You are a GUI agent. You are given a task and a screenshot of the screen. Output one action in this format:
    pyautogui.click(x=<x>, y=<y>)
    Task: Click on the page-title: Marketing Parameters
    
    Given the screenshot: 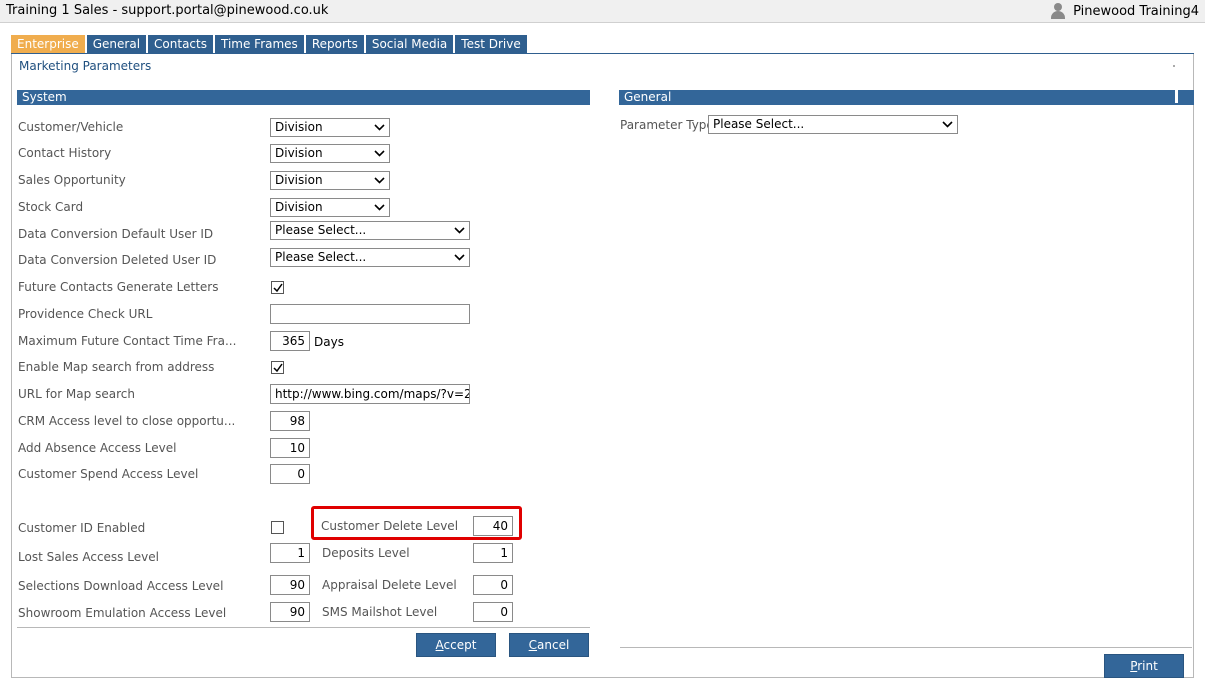 What is the action you would take?
    pyautogui.click(x=85, y=66)
    